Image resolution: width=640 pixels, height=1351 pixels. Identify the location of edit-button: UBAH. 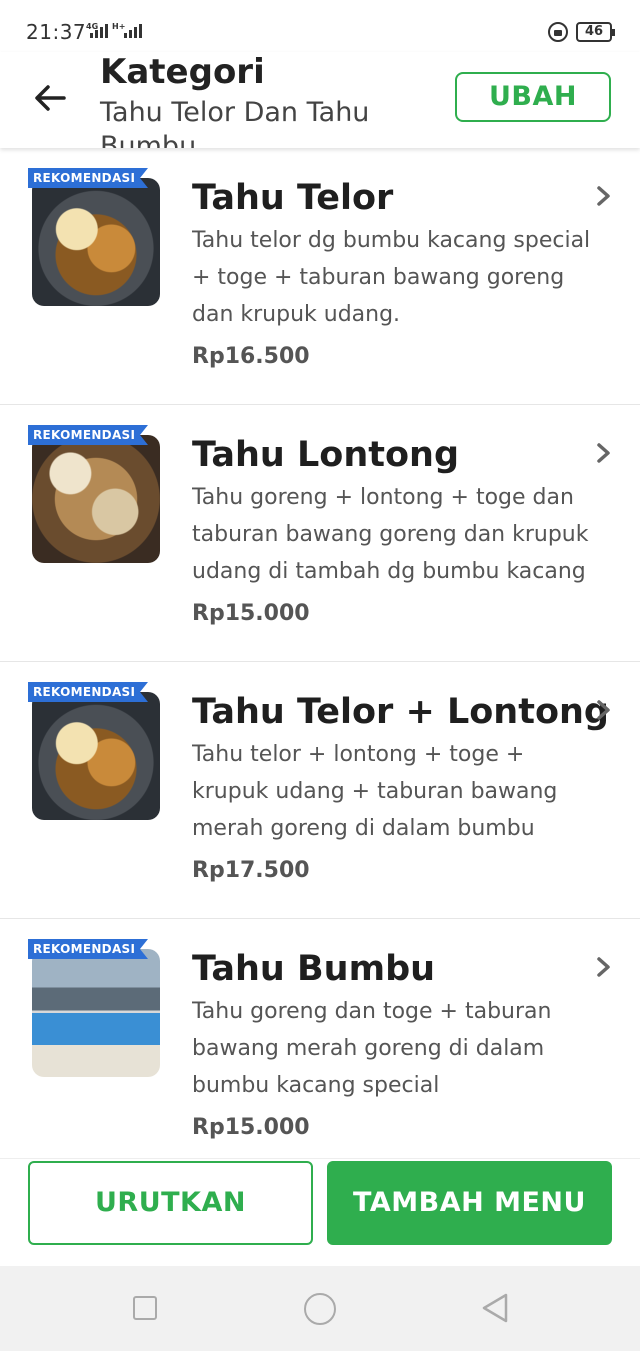
(533, 97).